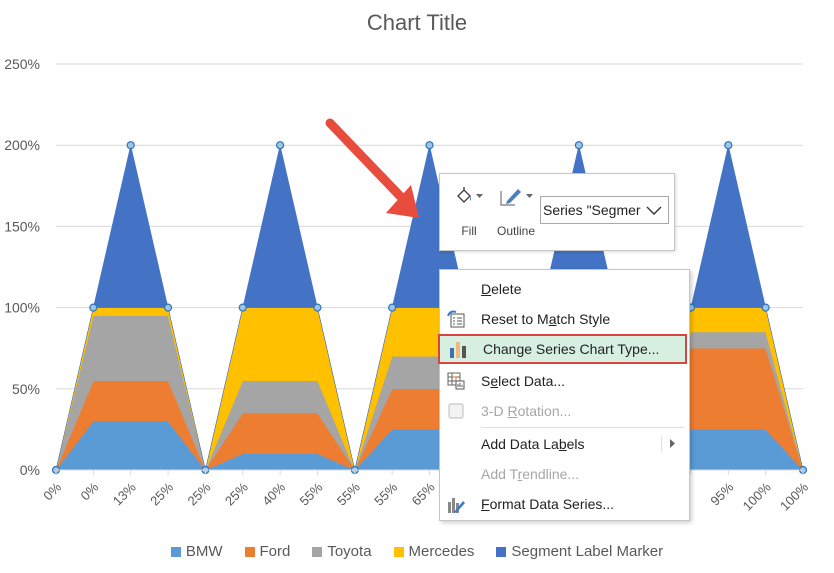 The image size is (834, 573). I want to click on y-tick-label: 50%, so click(26, 389).